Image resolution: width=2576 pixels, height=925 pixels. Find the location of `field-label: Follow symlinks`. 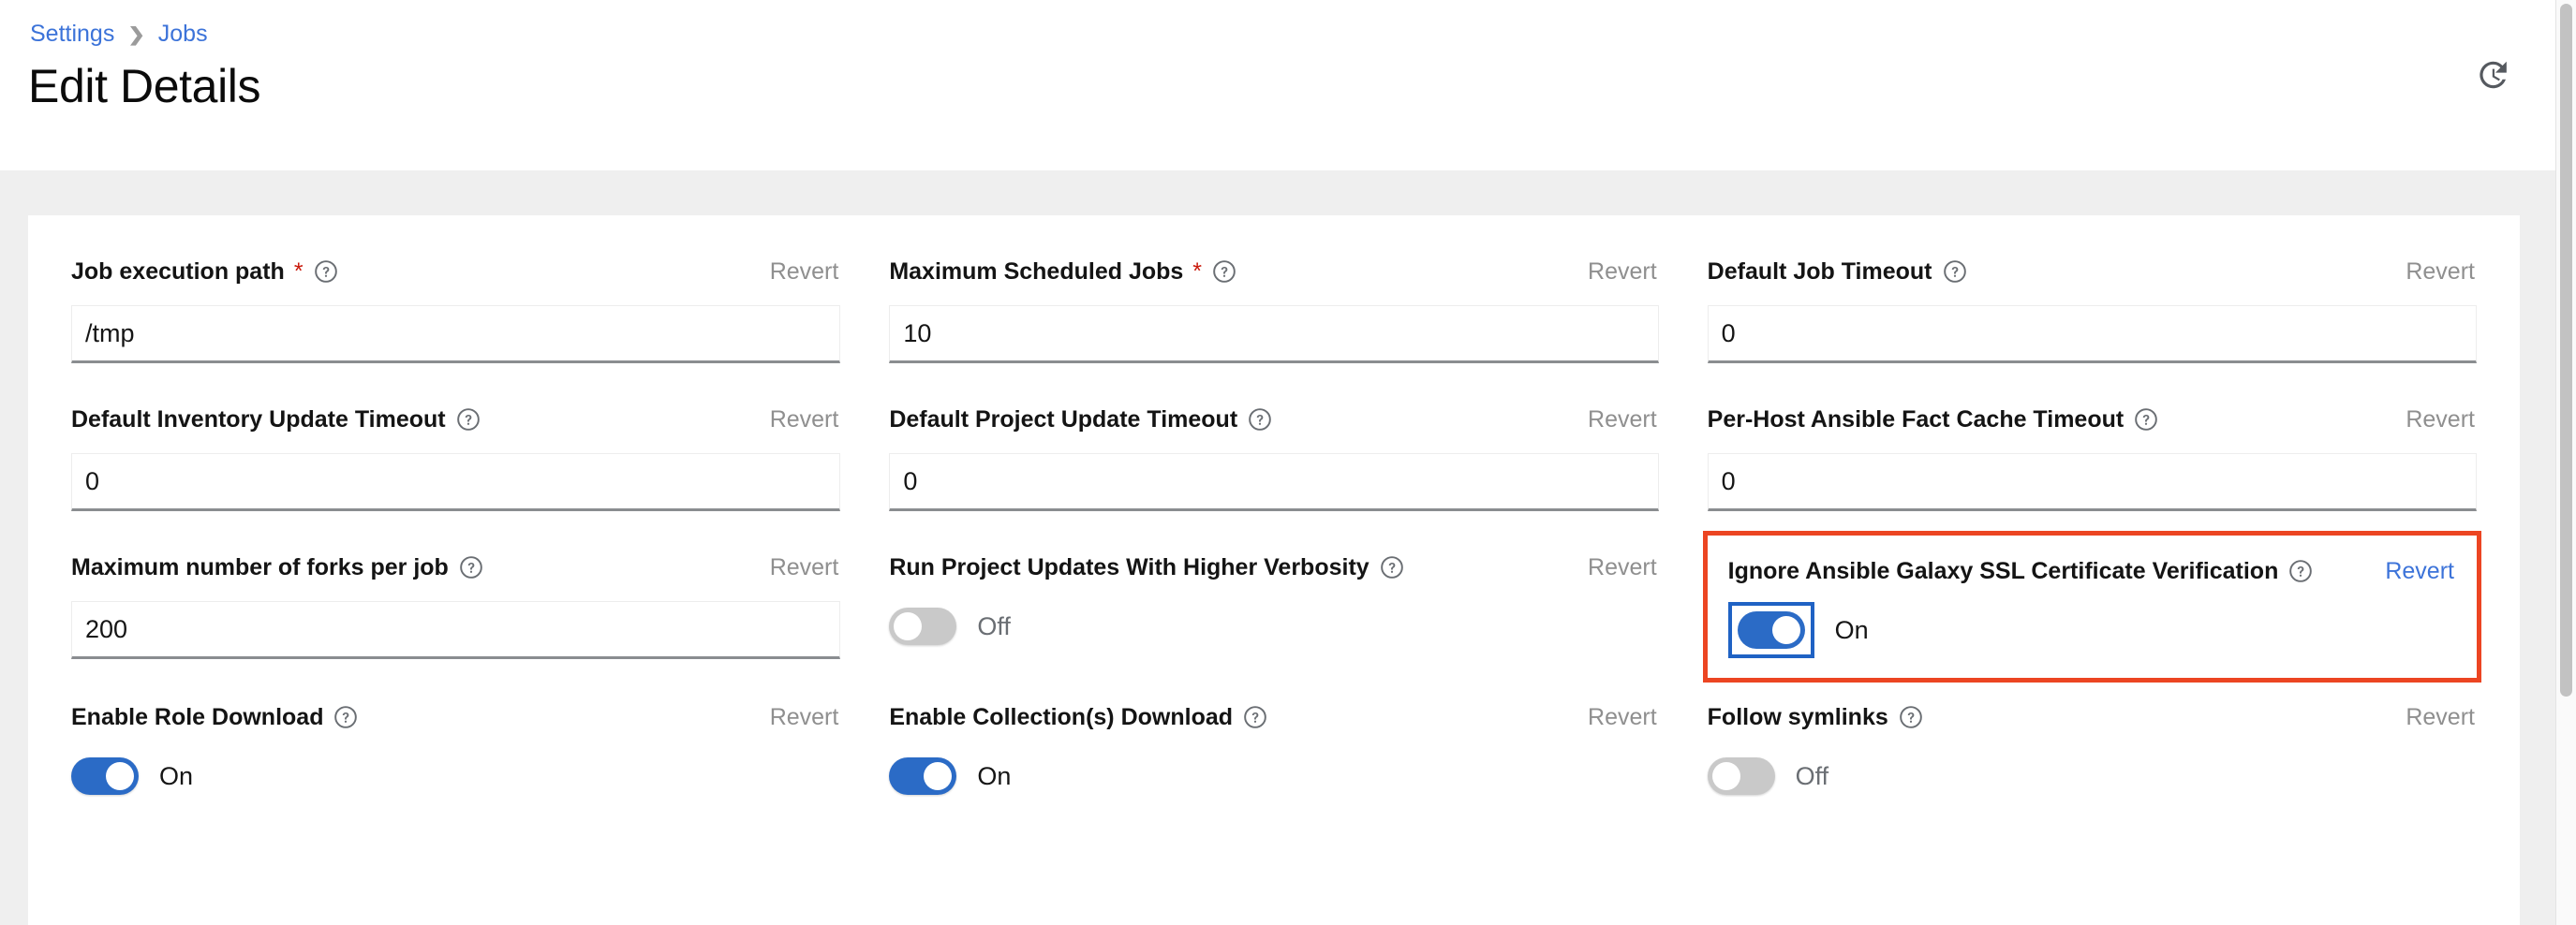

field-label: Follow symlinks is located at coordinates (1798, 716).